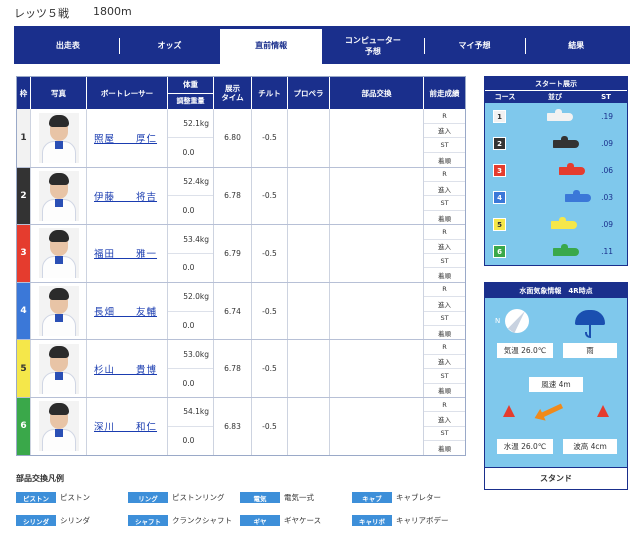  I want to click on racer-name-link: 杉山 貴博, so click(127, 368).